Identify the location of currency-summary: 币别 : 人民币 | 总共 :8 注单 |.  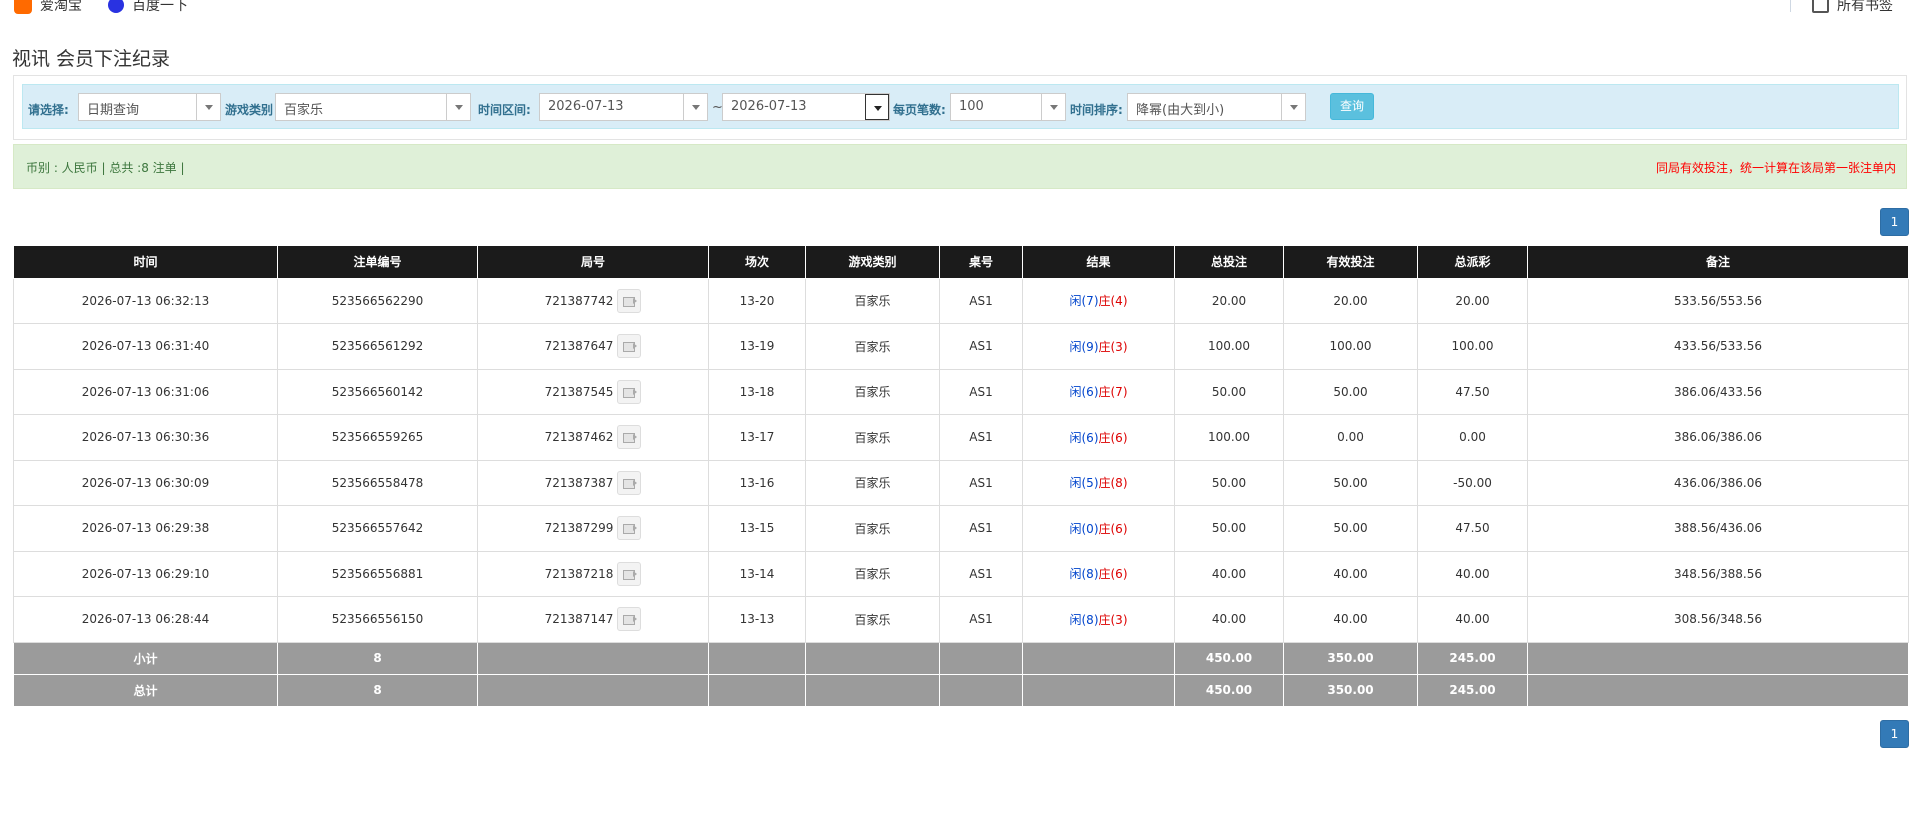
(105, 168).